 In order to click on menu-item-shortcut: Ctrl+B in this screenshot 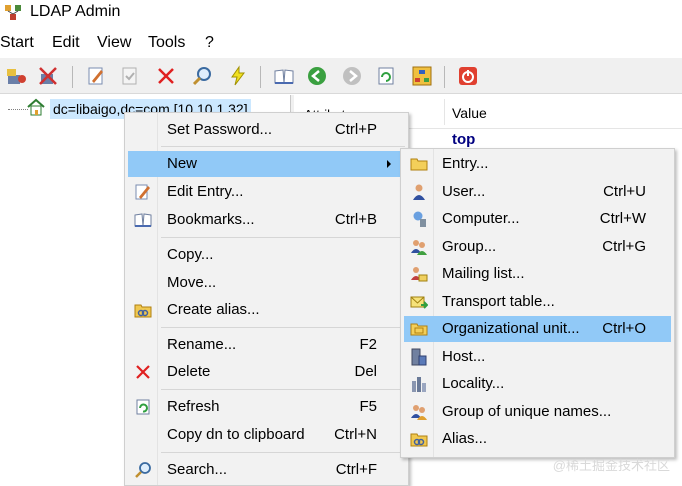, I will do `click(355, 219)`.